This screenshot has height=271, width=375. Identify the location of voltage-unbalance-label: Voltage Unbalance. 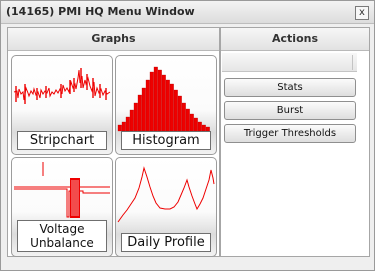
(62, 236).